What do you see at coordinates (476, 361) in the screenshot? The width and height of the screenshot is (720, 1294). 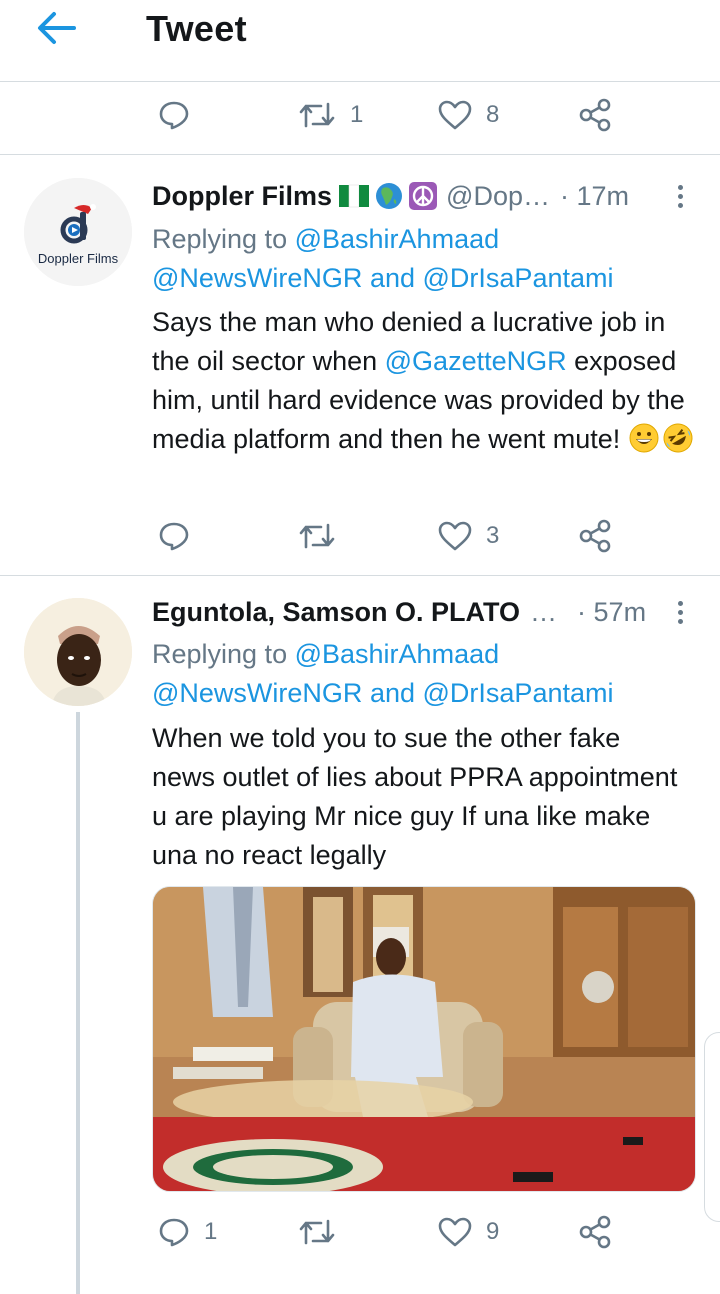 I see `mention-link: @GazetteNGR` at bounding box center [476, 361].